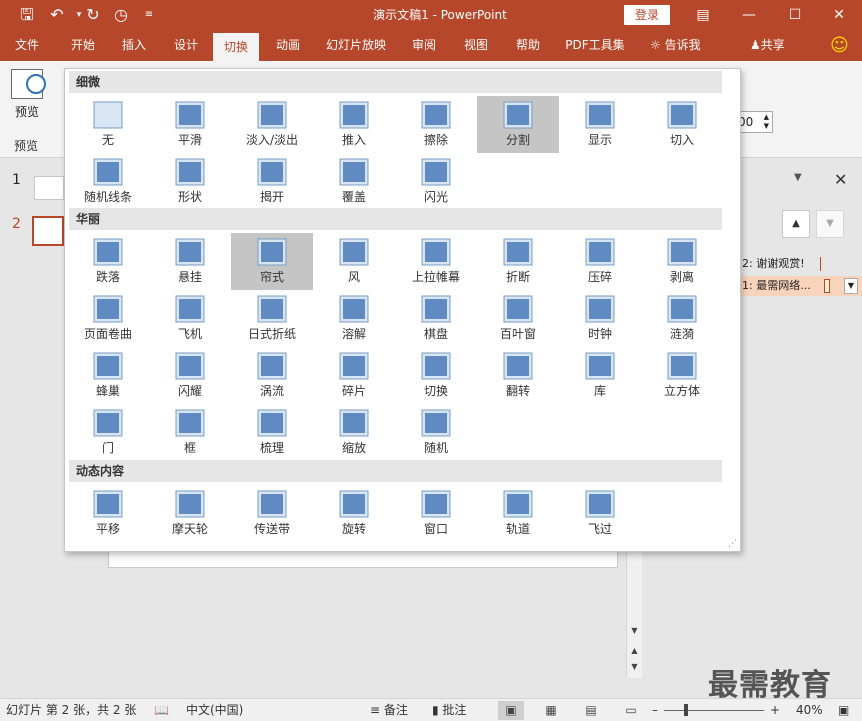 This screenshot has width=862, height=721. What do you see at coordinates (436, 375) in the screenshot?
I see `transition-option: 切换` at bounding box center [436, 375].